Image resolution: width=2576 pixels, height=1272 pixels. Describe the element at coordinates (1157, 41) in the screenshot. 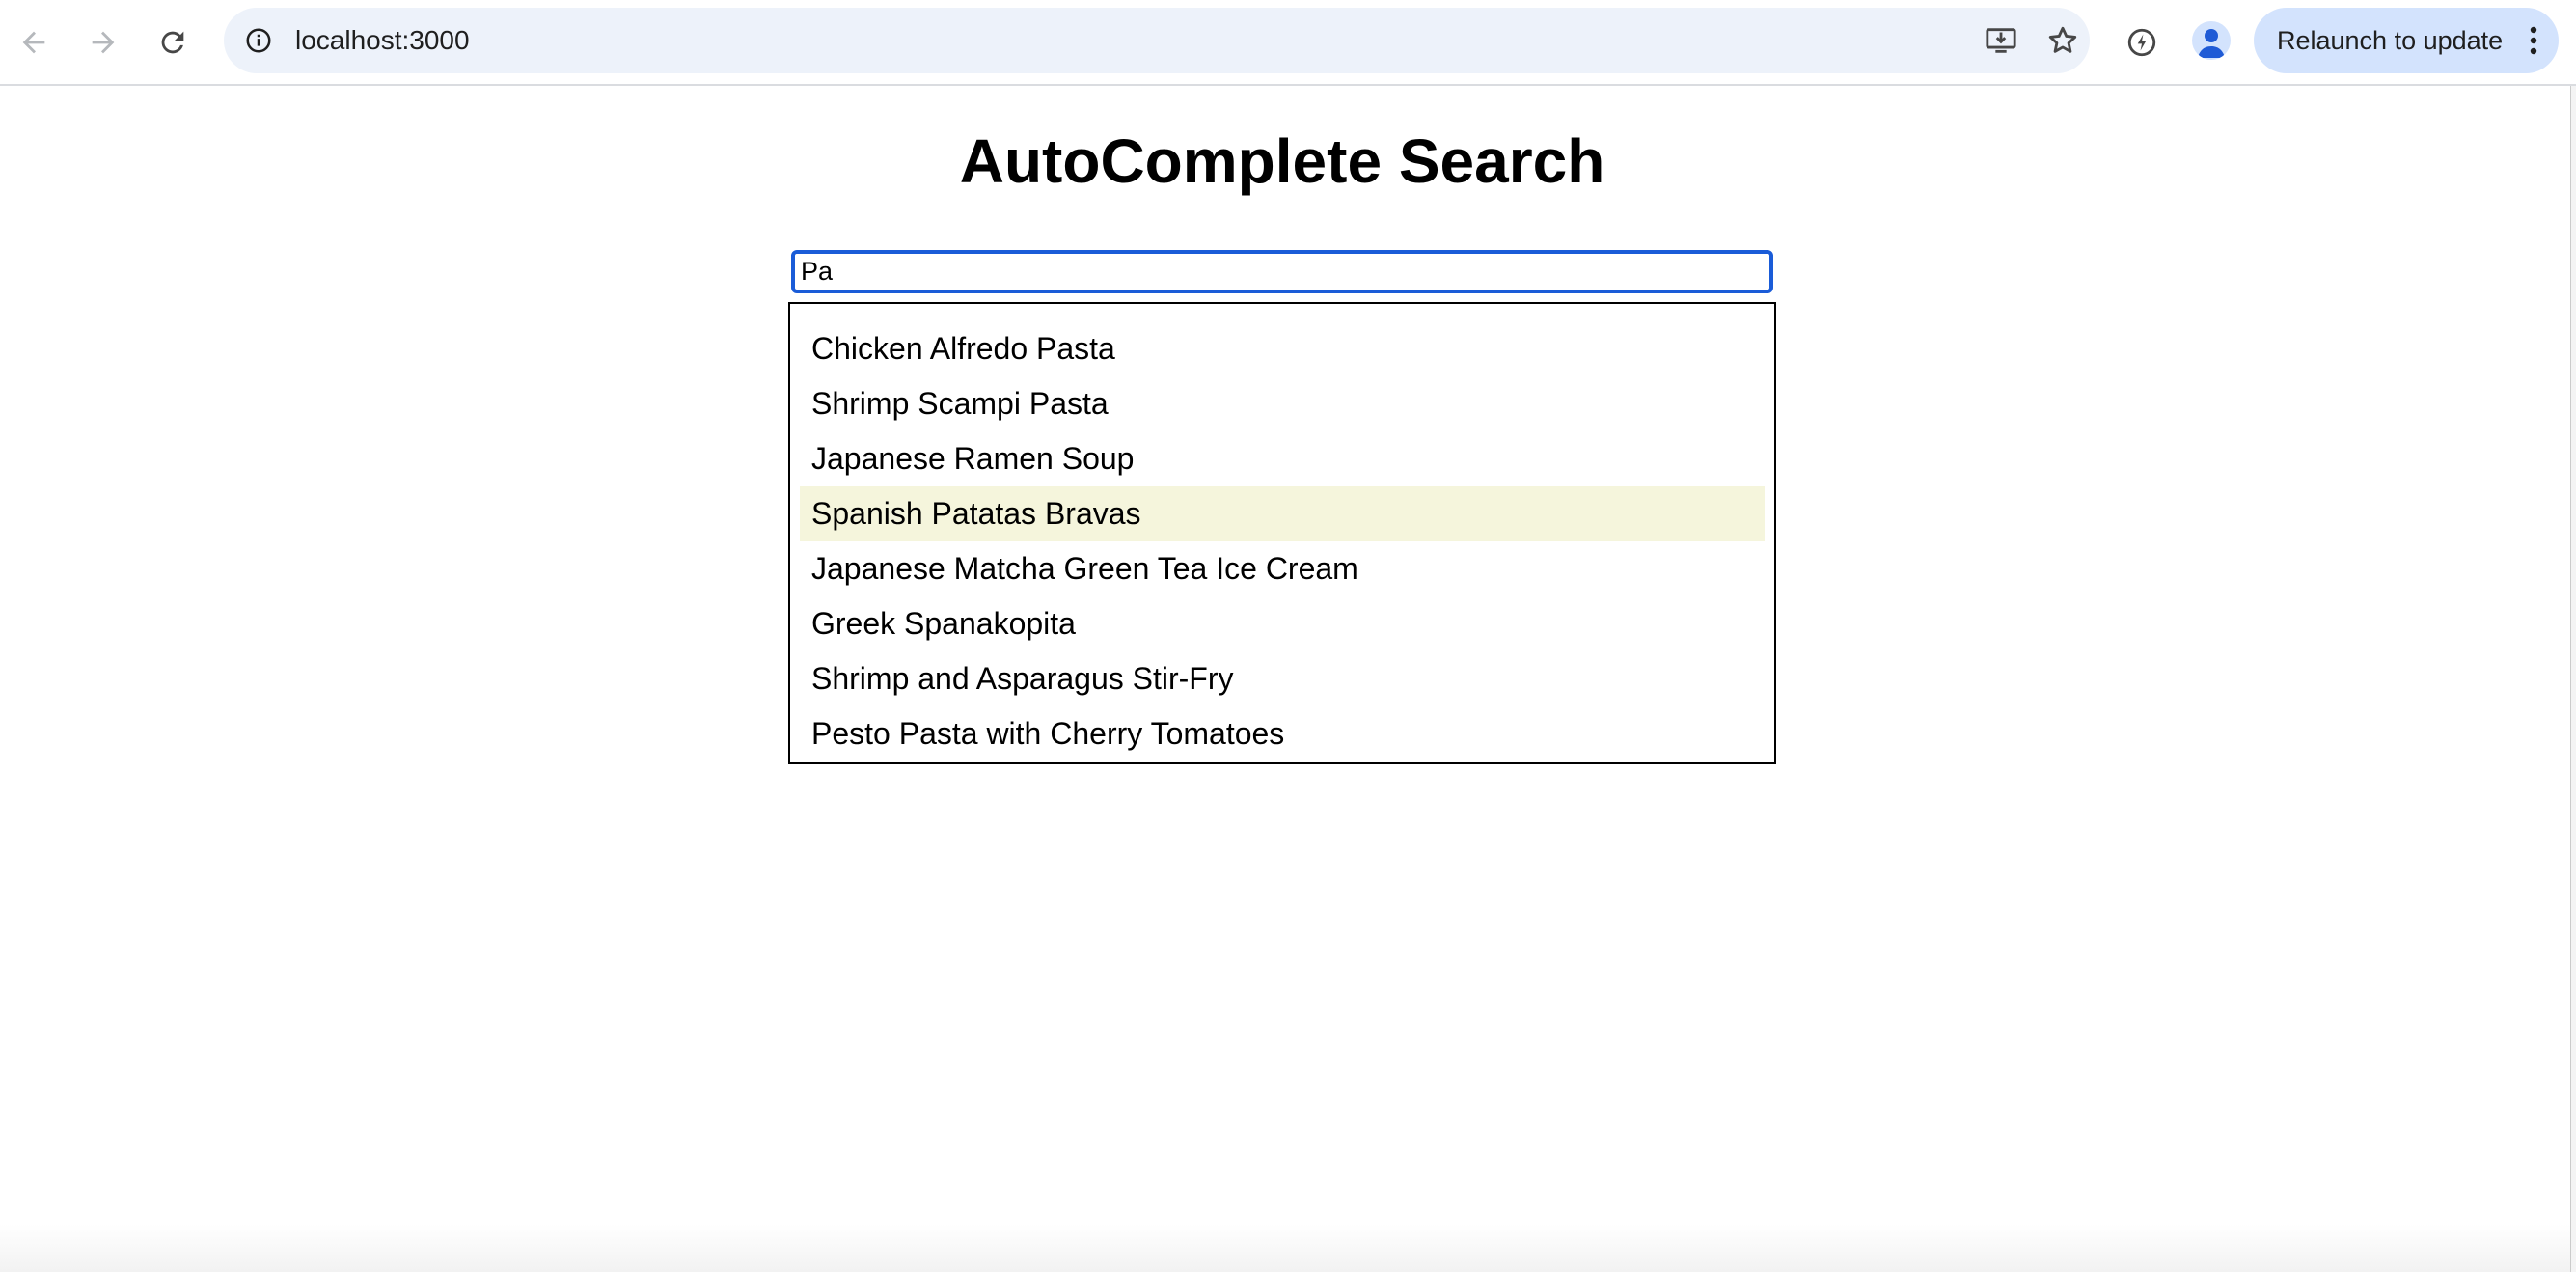

I see `address-bar: localhost:3000` at that location.